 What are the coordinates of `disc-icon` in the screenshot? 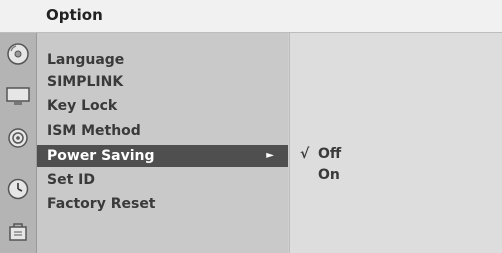 It's located at (18, 54).